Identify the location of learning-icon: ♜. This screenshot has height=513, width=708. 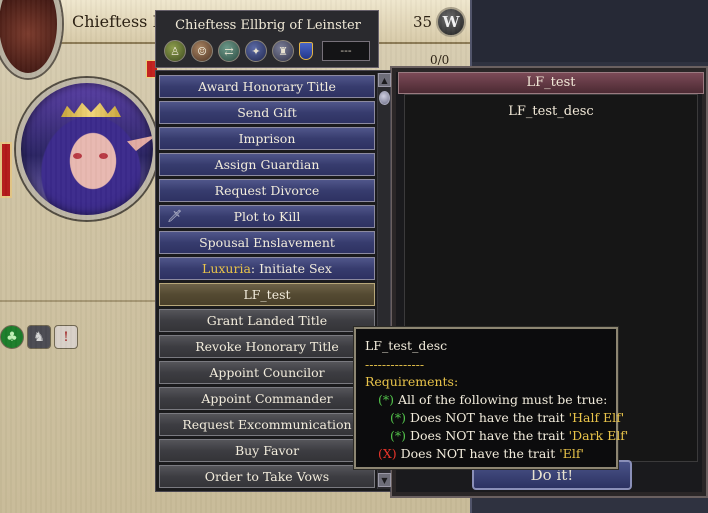
(283, 51).